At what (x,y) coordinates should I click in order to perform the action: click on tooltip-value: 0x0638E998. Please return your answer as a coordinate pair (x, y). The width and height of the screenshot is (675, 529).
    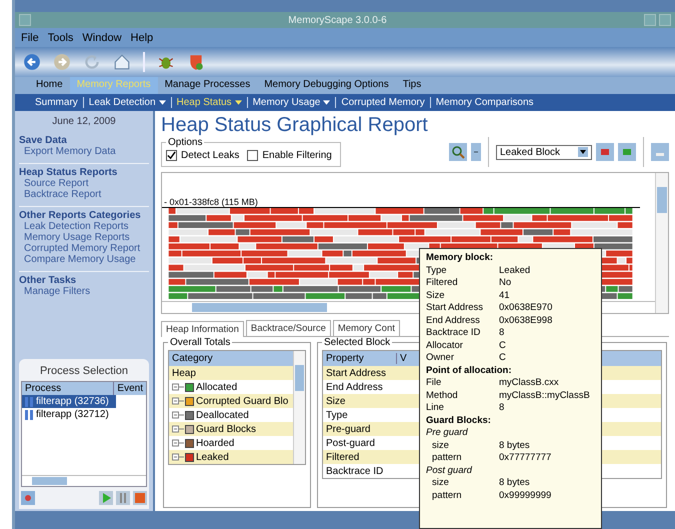
    Looking at the image, I should click on (525, 320).